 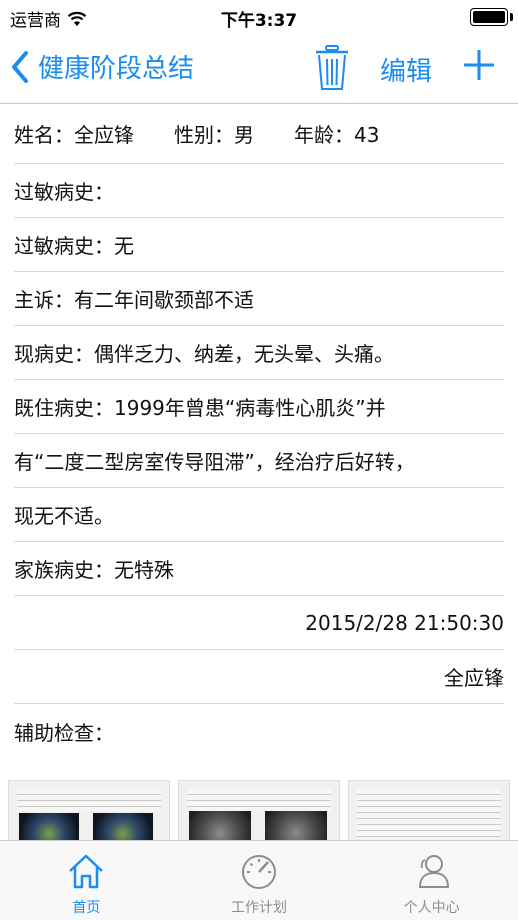 I want to click on tab-work-plan: 工作计划, so click(x=259, y=880).